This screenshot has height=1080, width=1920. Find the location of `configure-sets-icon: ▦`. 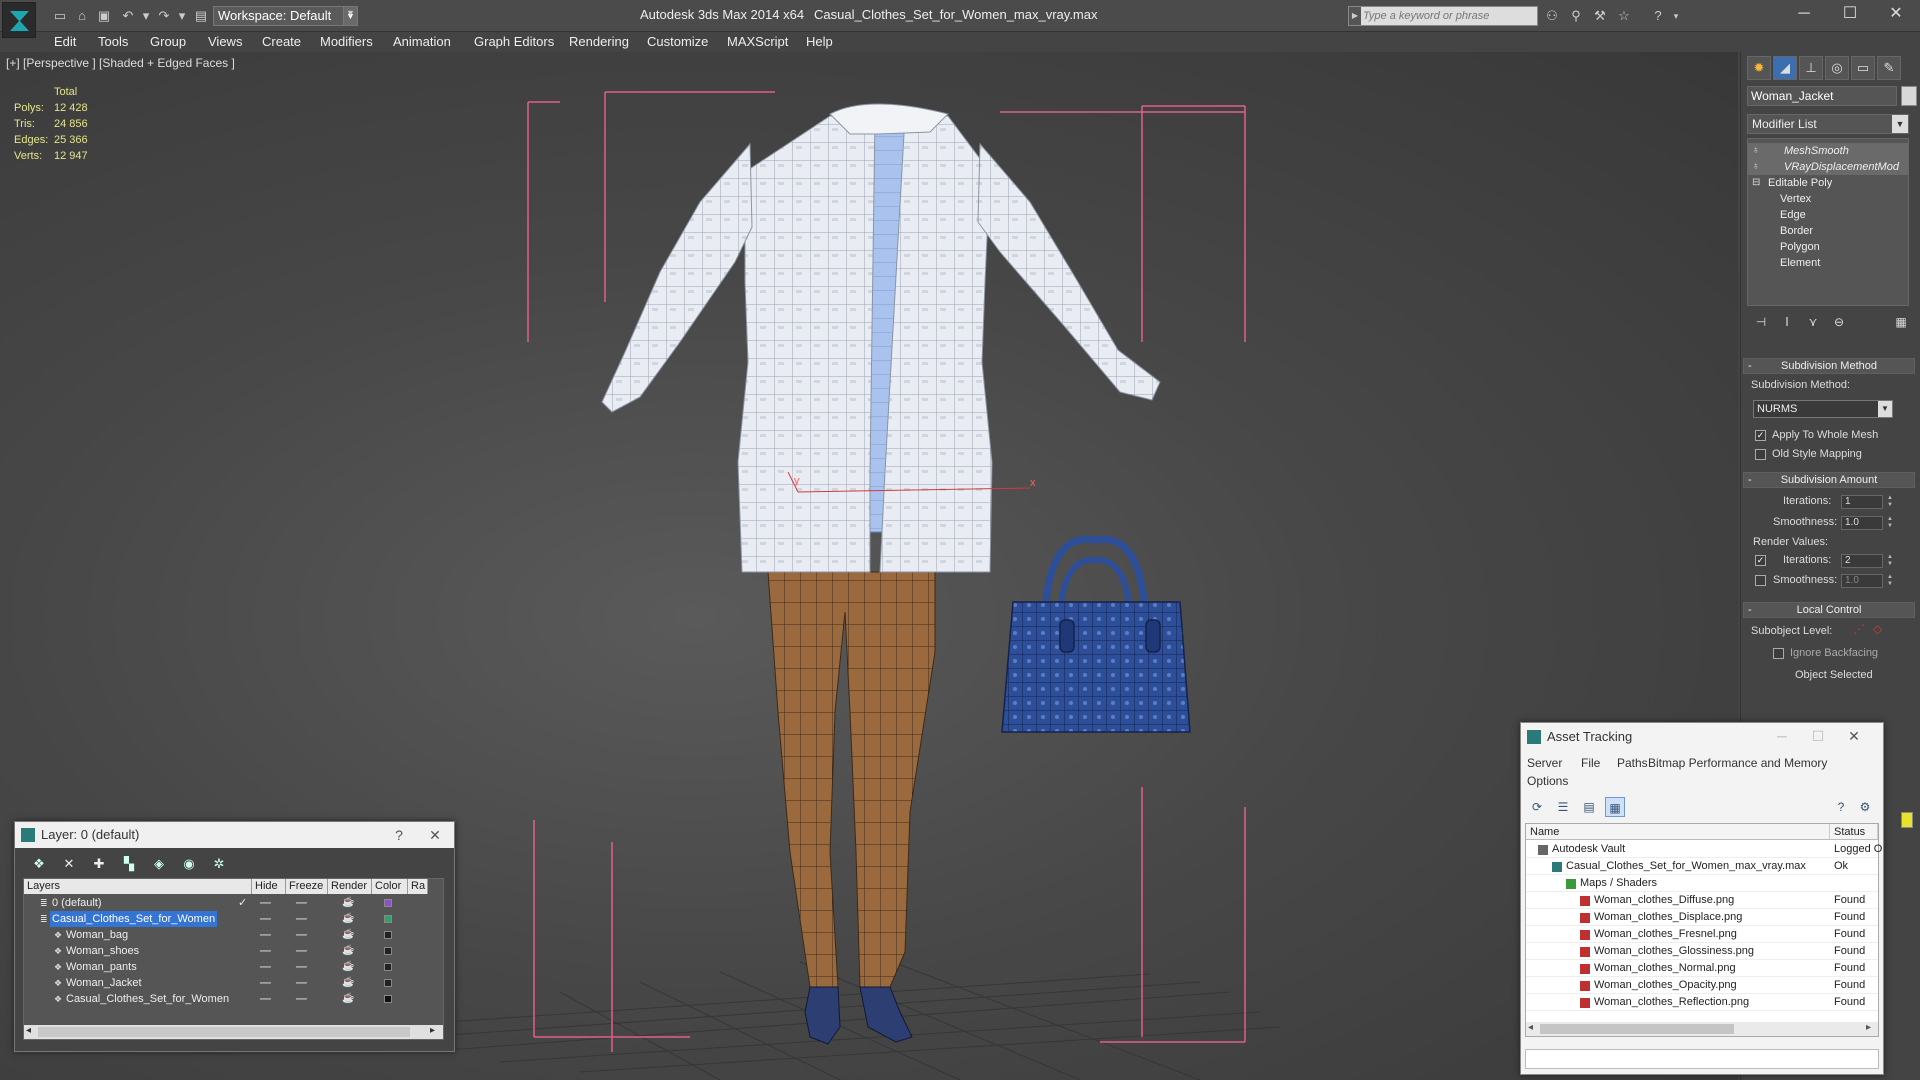

configure-sets-icon: ▦ is located at coordinates (1901, 322).